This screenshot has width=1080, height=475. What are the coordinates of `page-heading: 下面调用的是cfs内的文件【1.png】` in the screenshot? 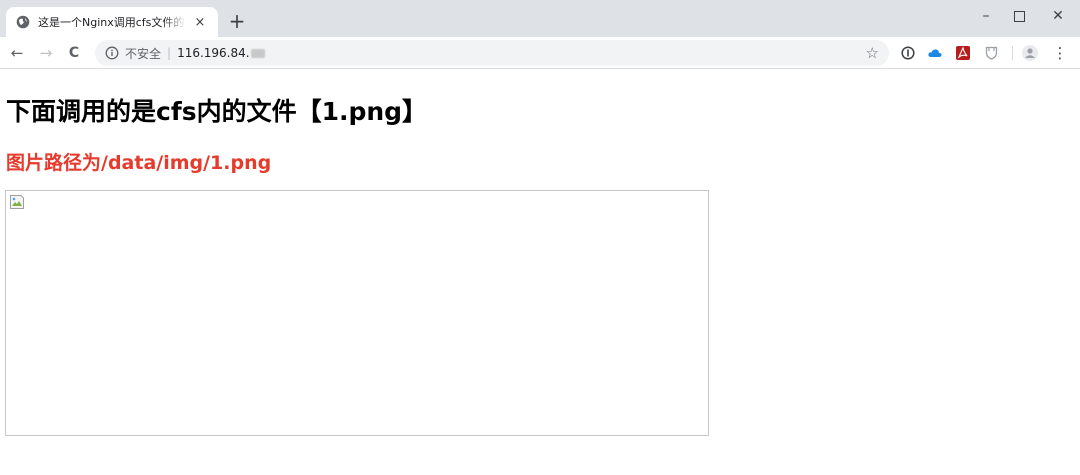 It's located at (217, 111).